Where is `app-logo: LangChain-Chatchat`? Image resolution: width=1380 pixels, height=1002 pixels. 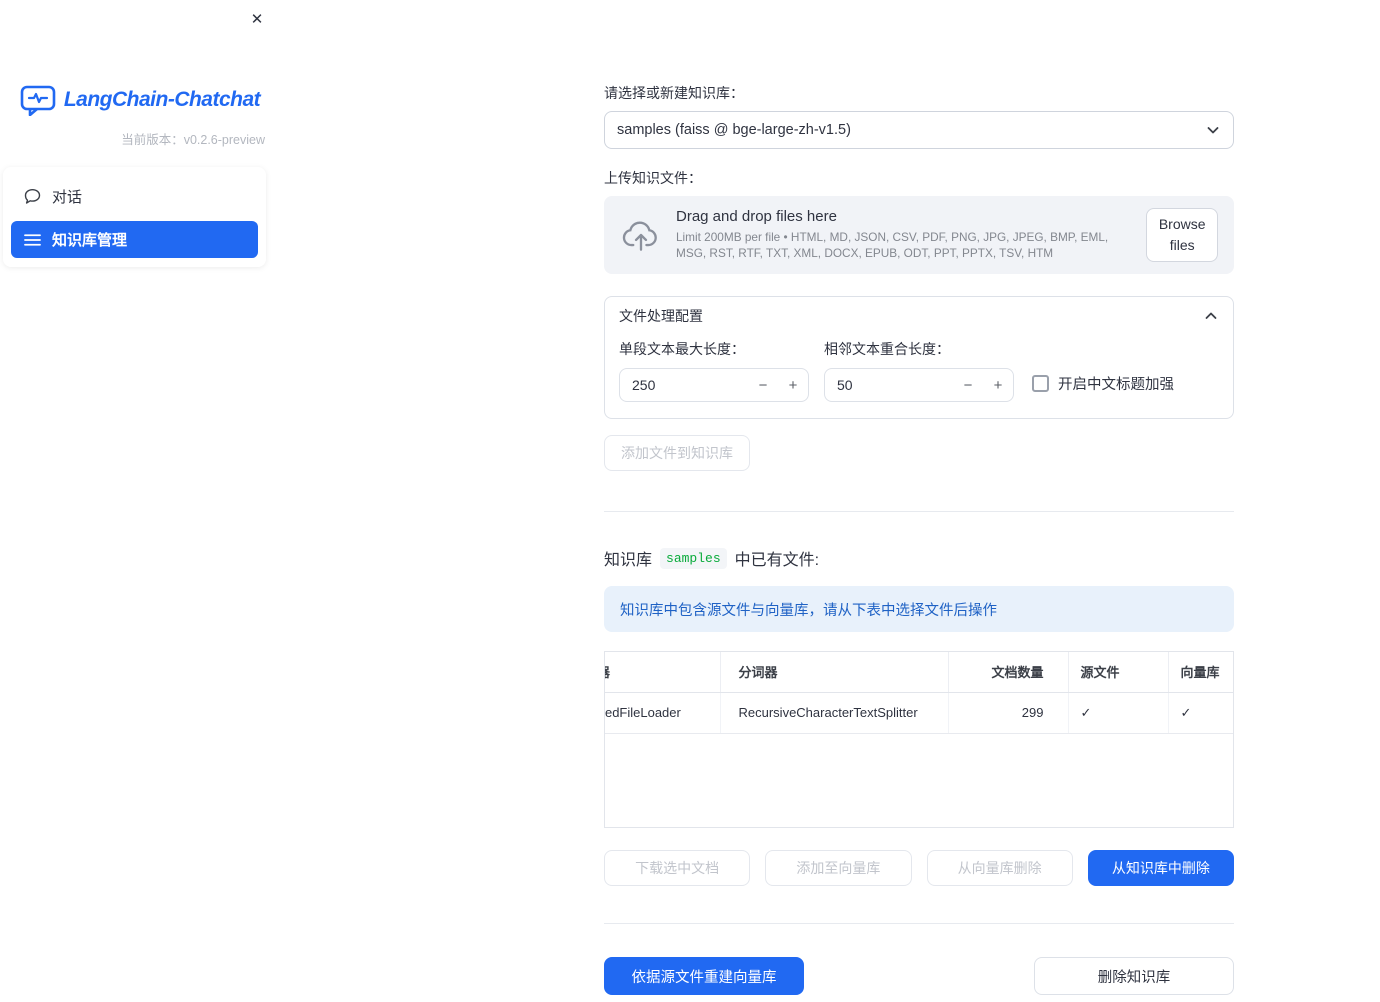
app-logo: LangChain-Chatchat is located at coordinates (140, 100).